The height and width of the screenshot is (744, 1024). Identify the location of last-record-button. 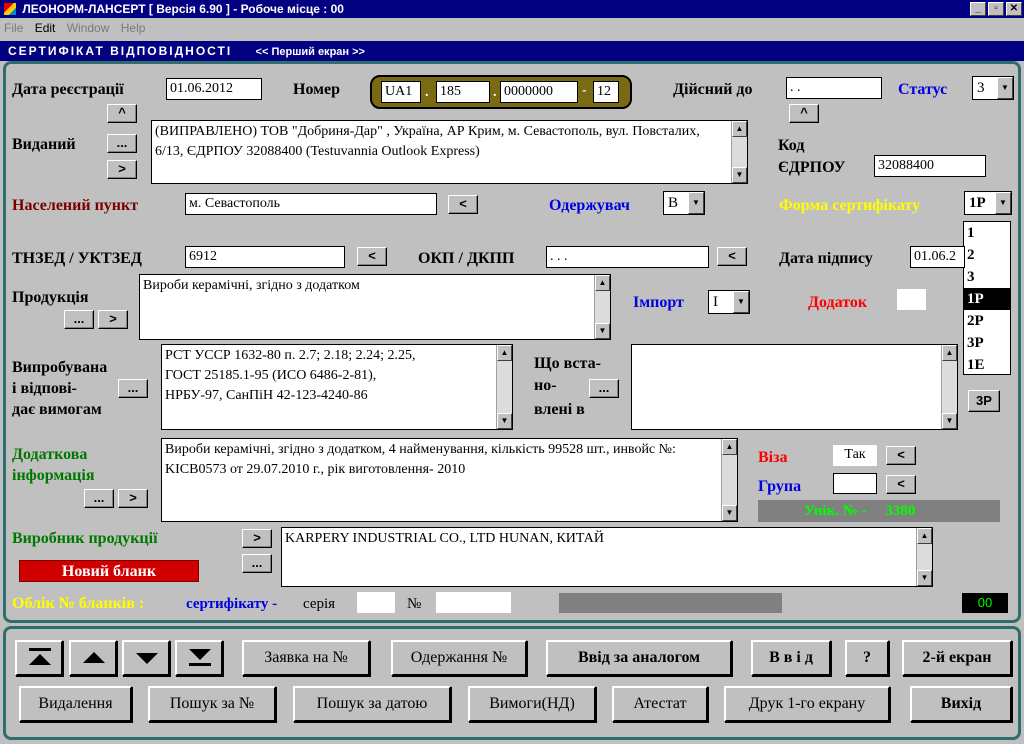
(199, 658).